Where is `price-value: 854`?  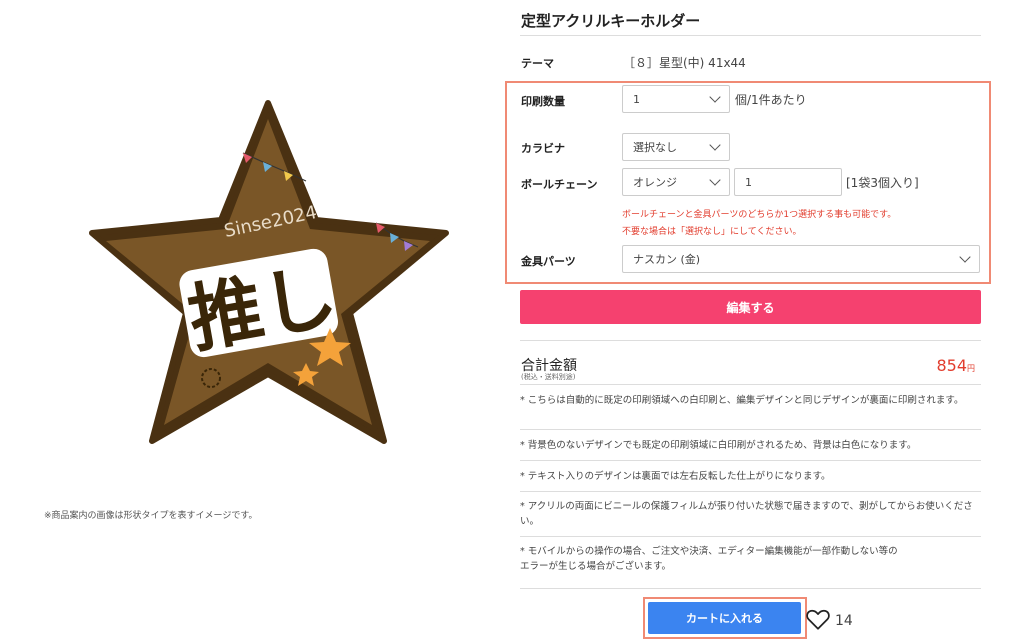
price-value: 854 is located at coordinates (951, 365).